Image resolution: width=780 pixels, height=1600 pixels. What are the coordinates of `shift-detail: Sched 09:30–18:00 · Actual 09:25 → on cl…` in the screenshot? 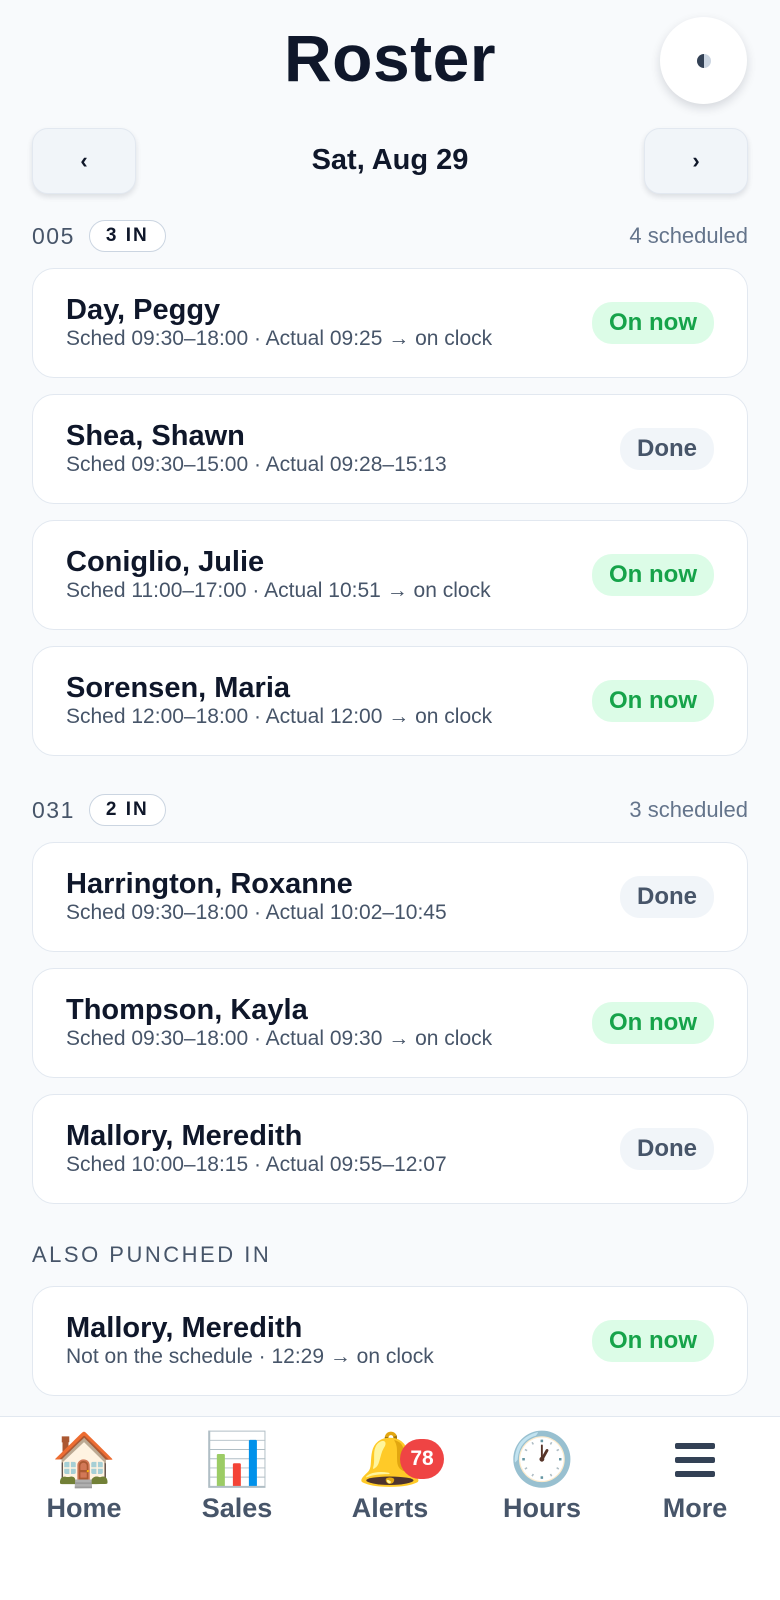 It's located at (279, 338).